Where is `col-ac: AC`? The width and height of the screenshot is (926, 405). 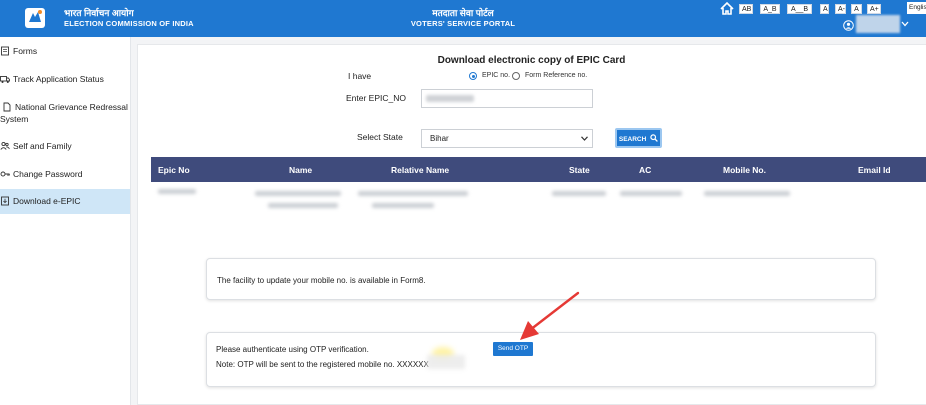 col-ac: AC is located at coordinates (645, 170).